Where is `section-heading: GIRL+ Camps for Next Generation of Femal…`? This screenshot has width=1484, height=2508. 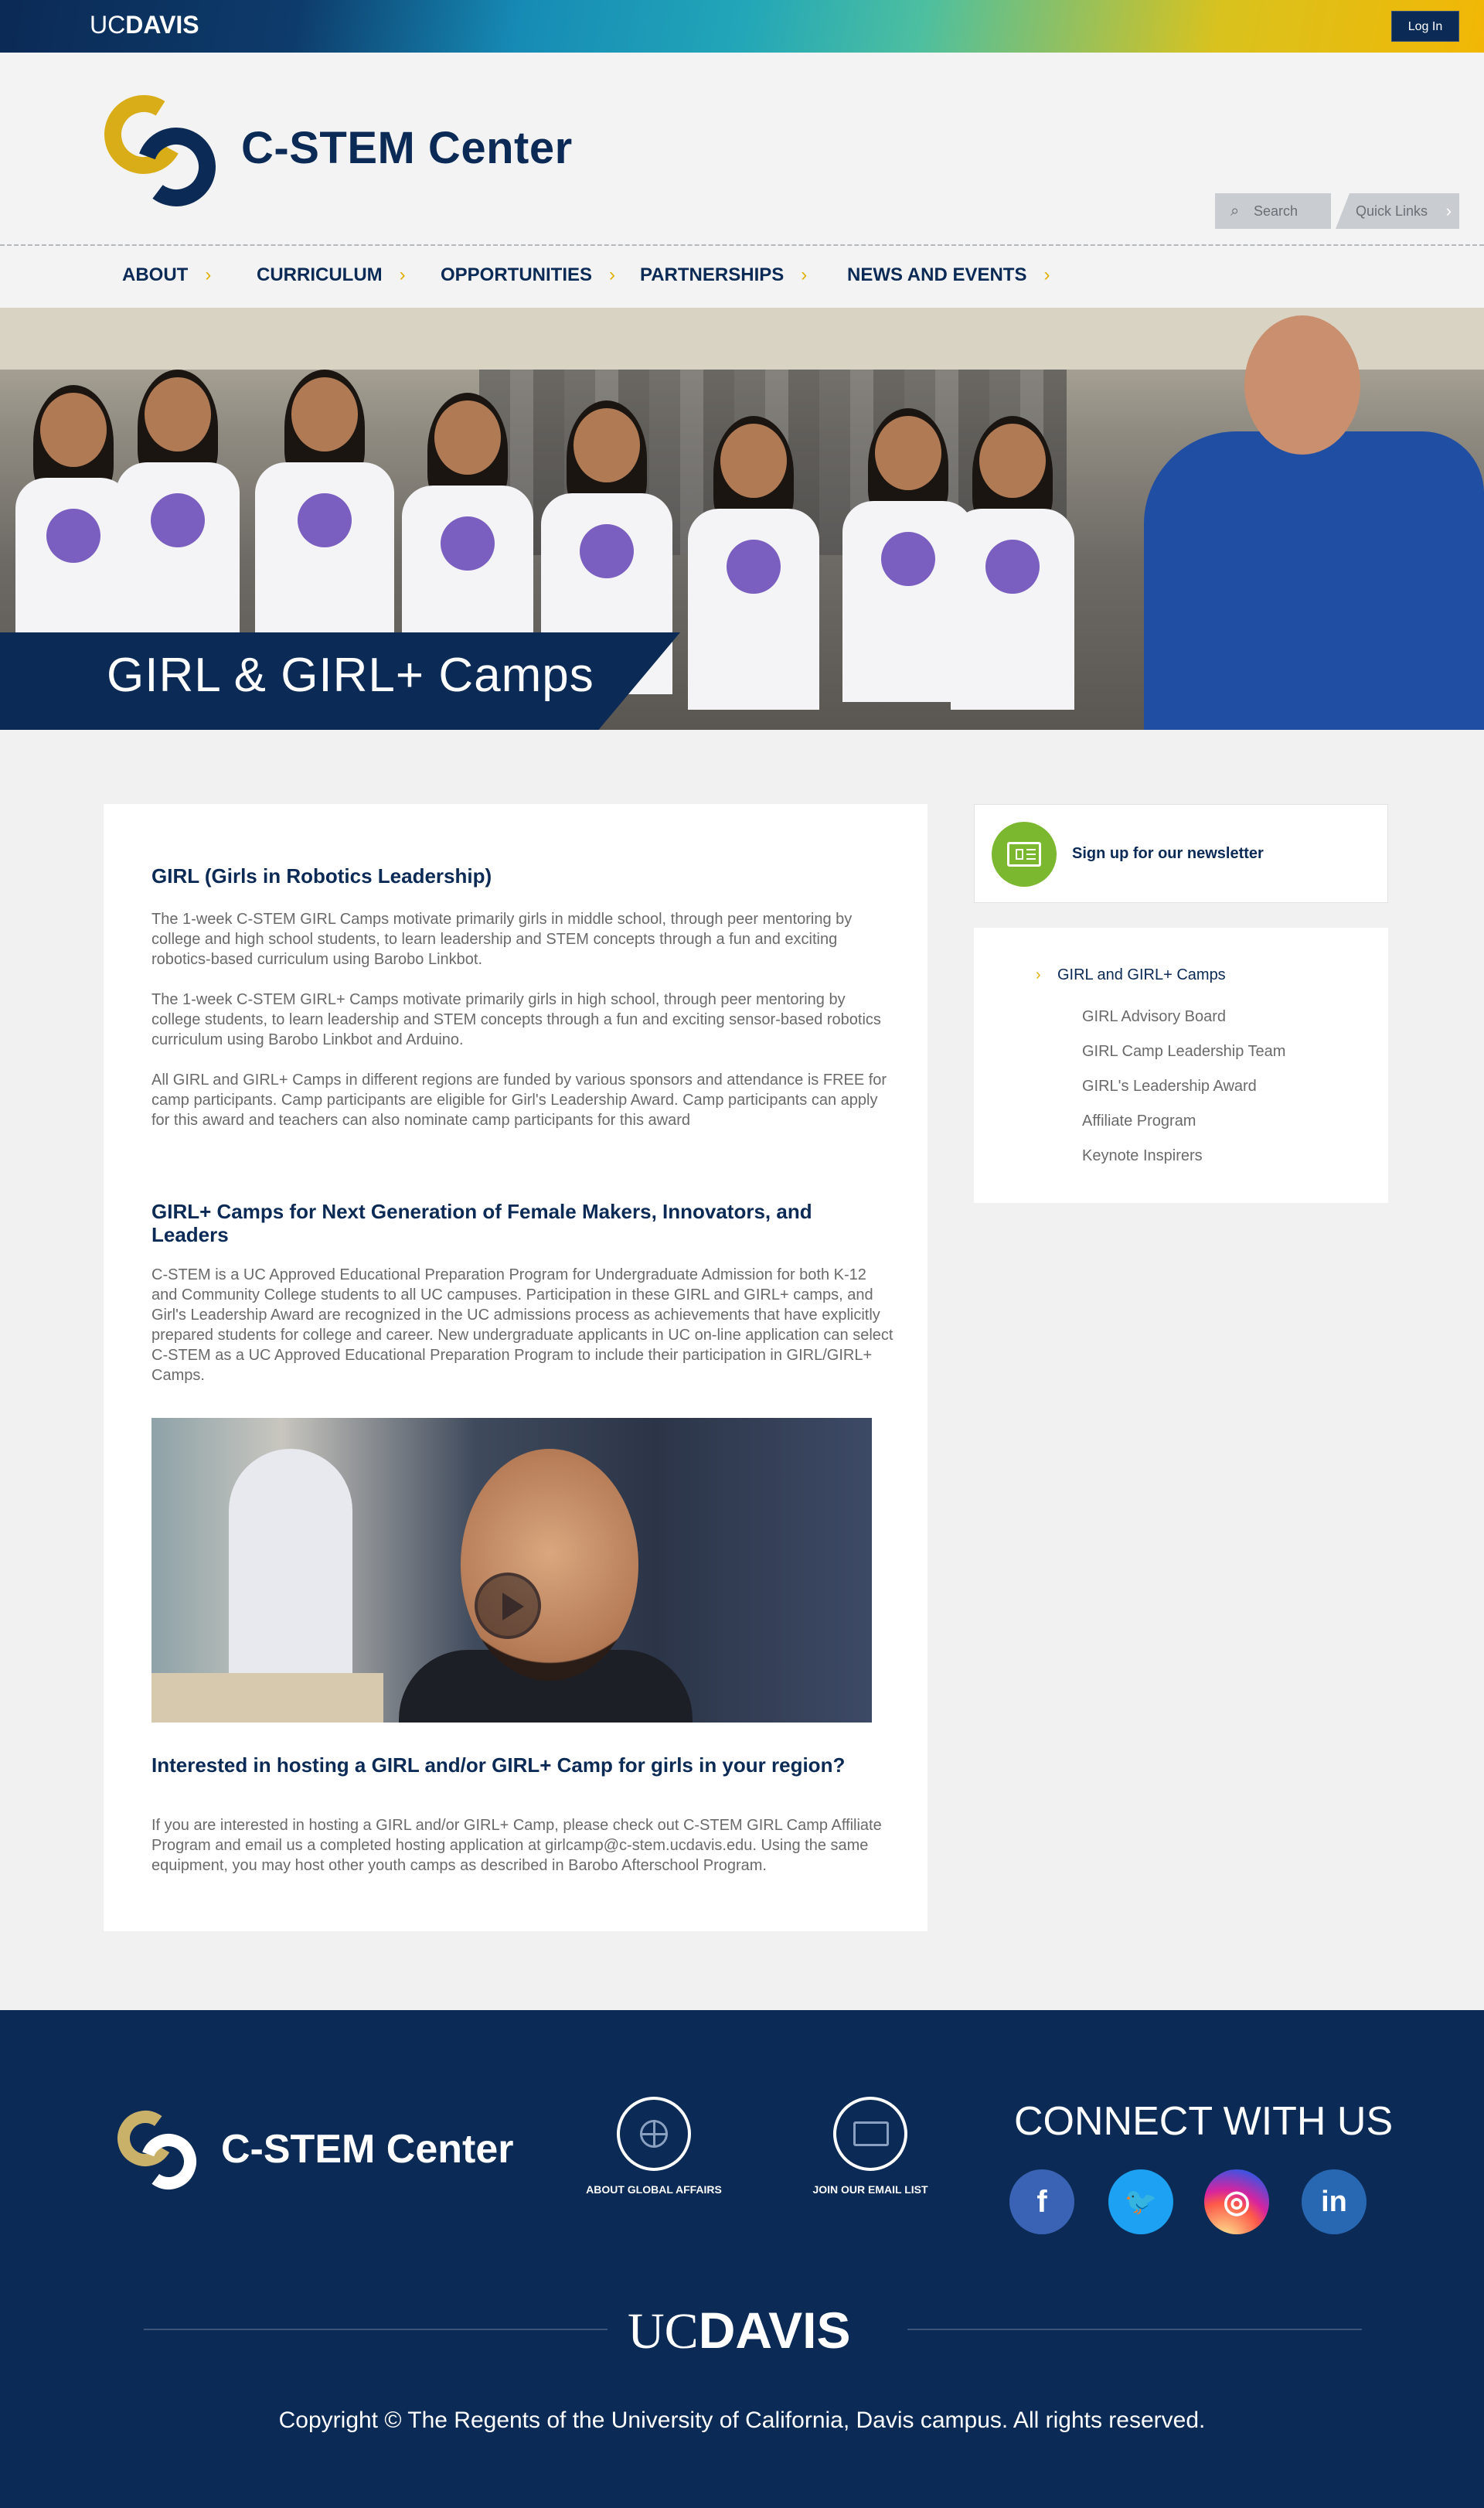
section-heading: GIRL+ Camps for Next Generation of Femal… is located at coordinates (481, 1223).